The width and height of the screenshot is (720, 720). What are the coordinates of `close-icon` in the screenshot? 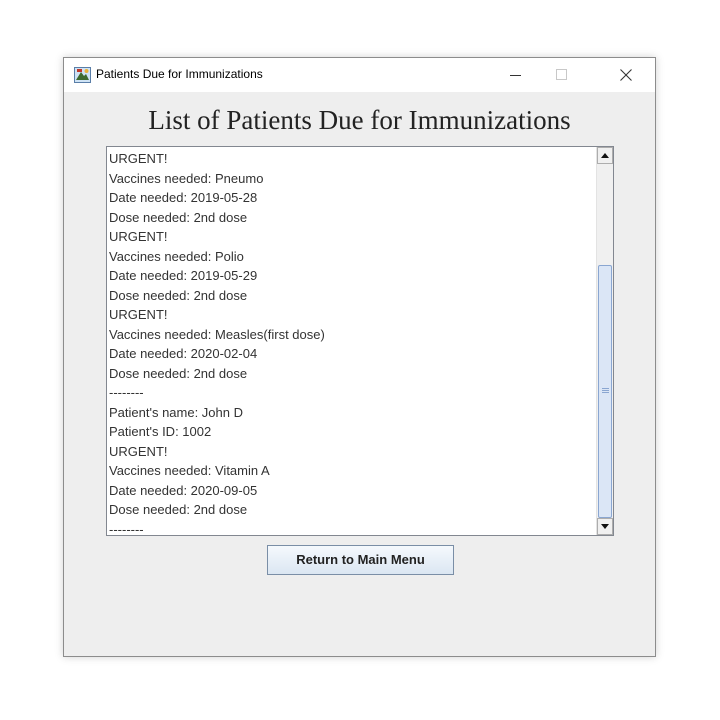 It's located at (626, 75).